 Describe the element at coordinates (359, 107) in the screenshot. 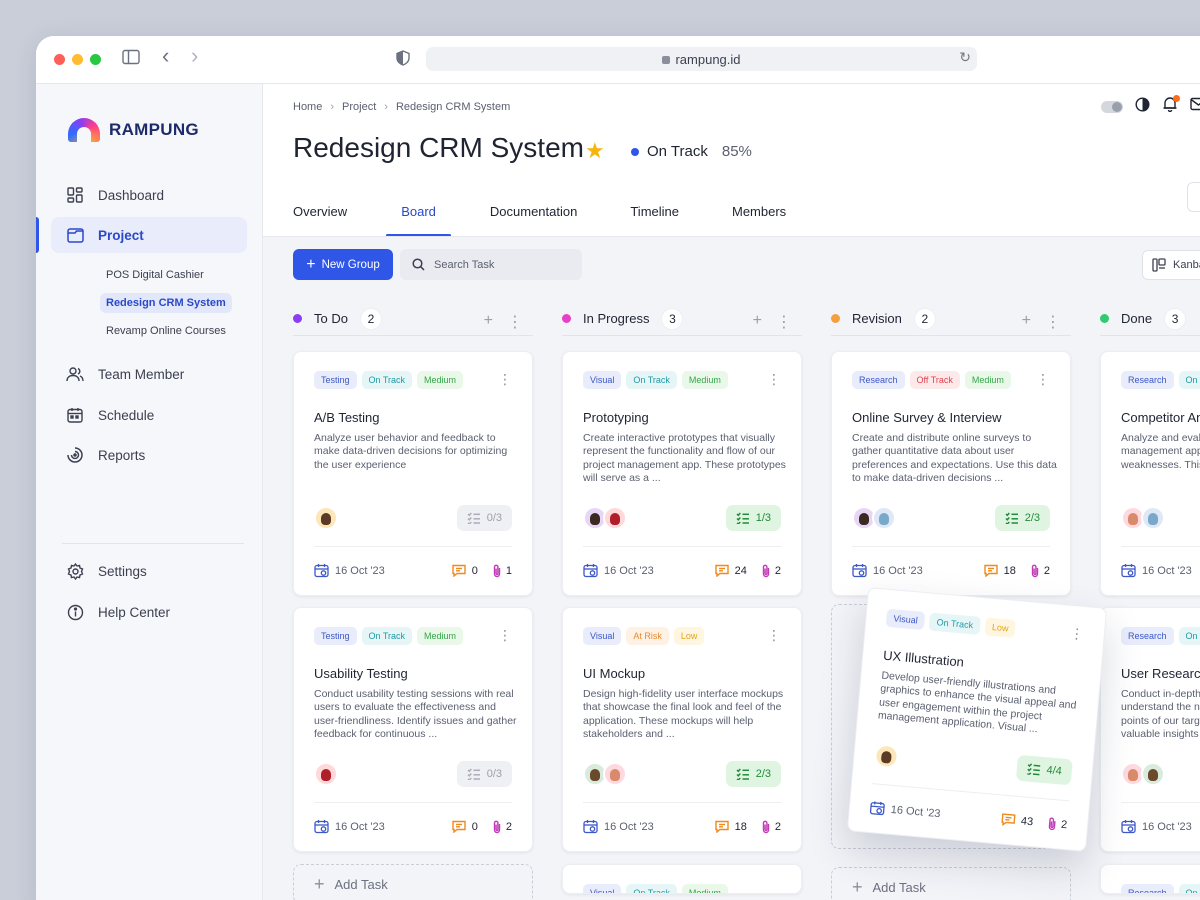

I see `breadcrumb-project: Project` at that location.